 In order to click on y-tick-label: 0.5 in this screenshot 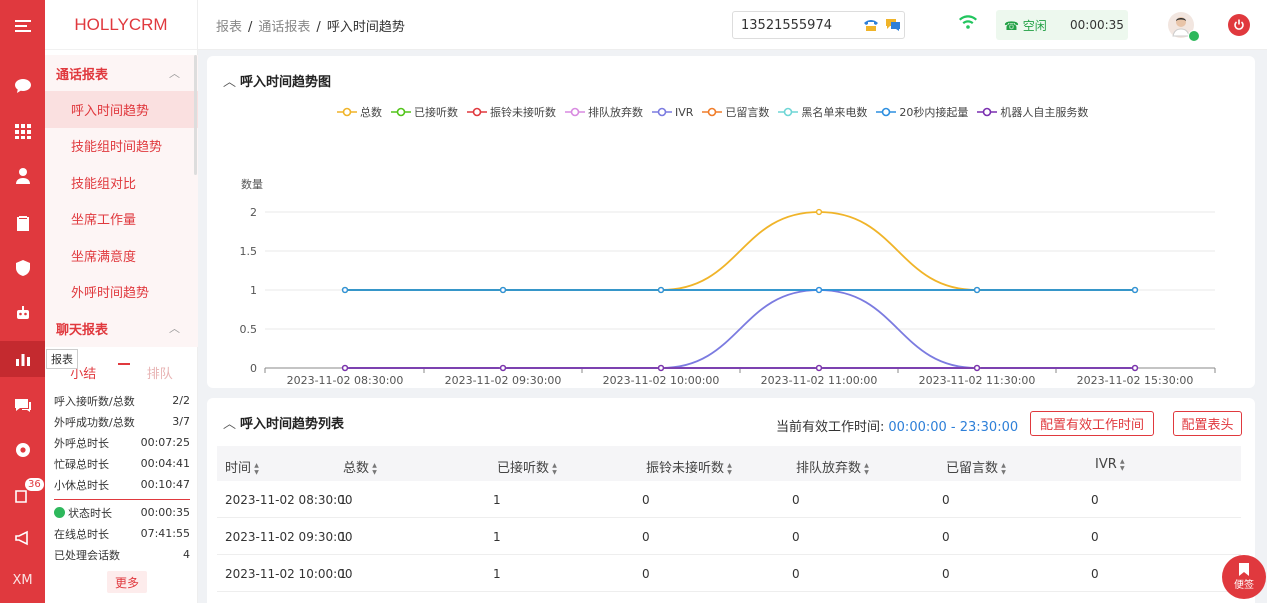, I will do `click(249, 329)`.